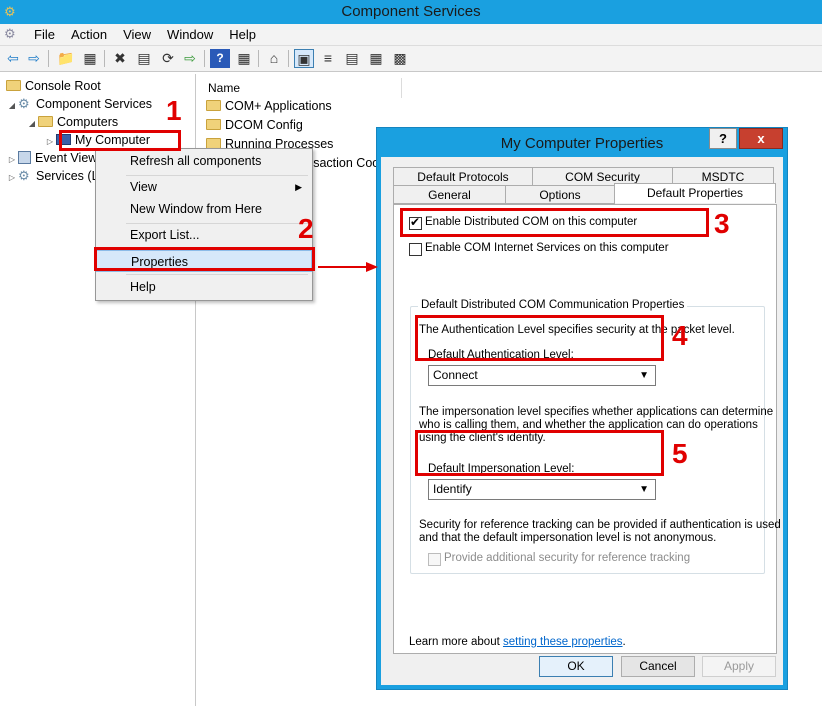  Describe the element at coordinates (658, 666) in the screenshot. I see `cancel-button: Cancel` at that location.